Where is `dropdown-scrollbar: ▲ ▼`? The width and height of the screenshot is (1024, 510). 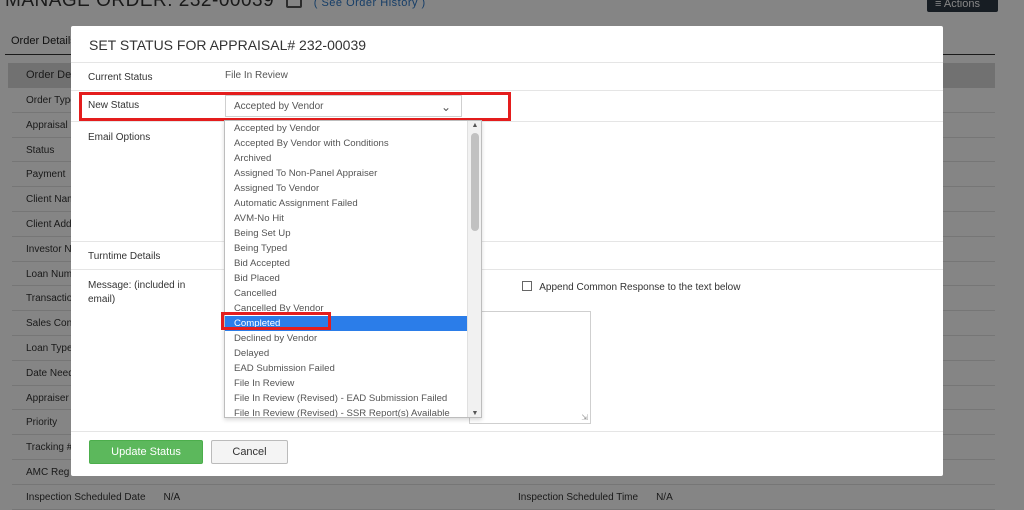
dropdown-scrollbar: ▲ ▼ is located at coordinates (474, 269).